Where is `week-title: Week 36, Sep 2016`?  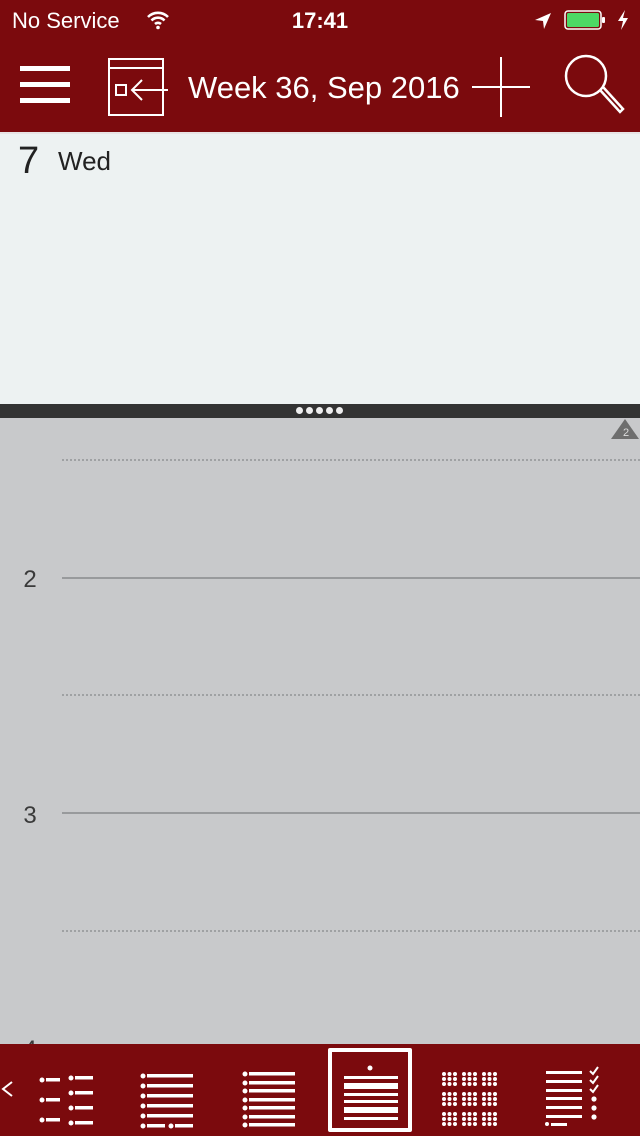
week-title: Week 36, Sep 2016 is located at coordinates (324, 88).